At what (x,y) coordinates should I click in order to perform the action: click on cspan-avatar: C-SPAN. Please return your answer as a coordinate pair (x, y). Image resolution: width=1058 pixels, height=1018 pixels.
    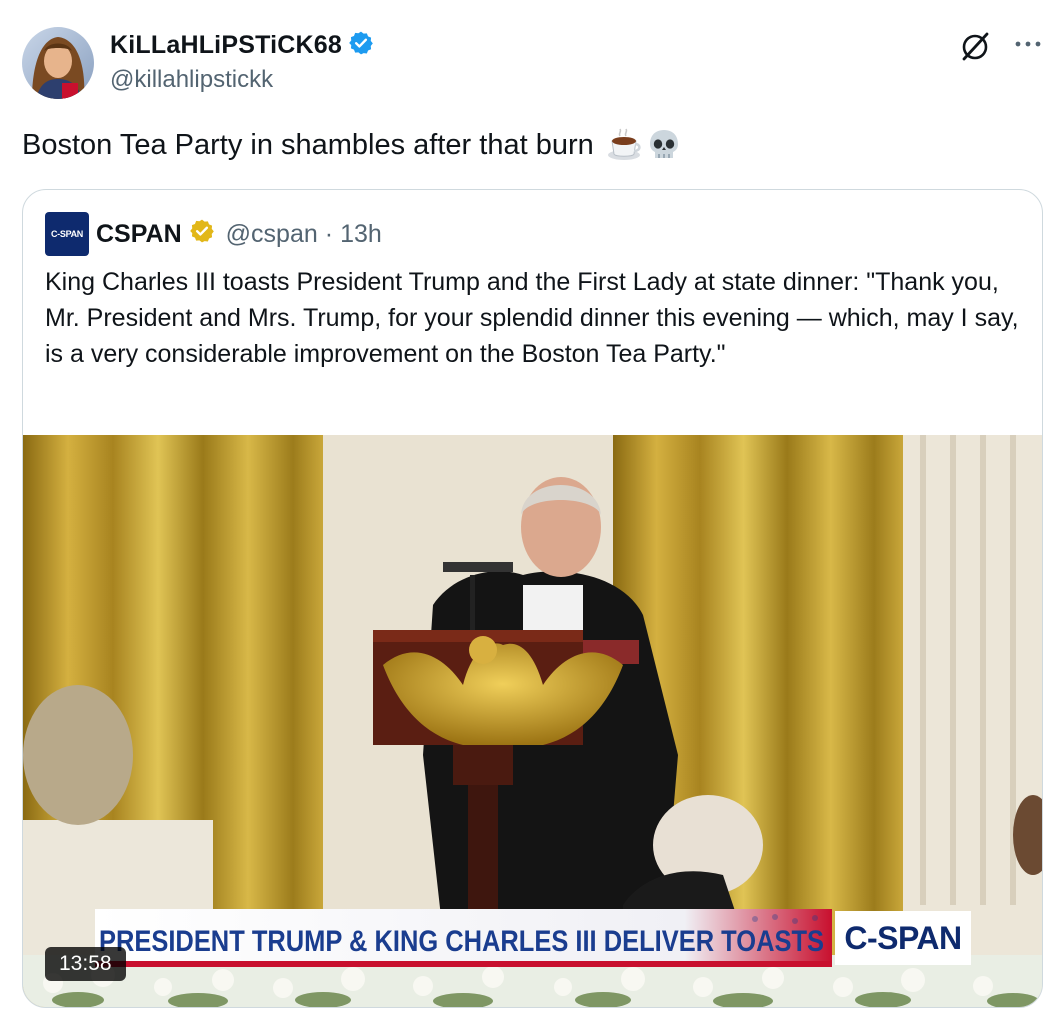
    Looking at the image, I should click on (67, 234).